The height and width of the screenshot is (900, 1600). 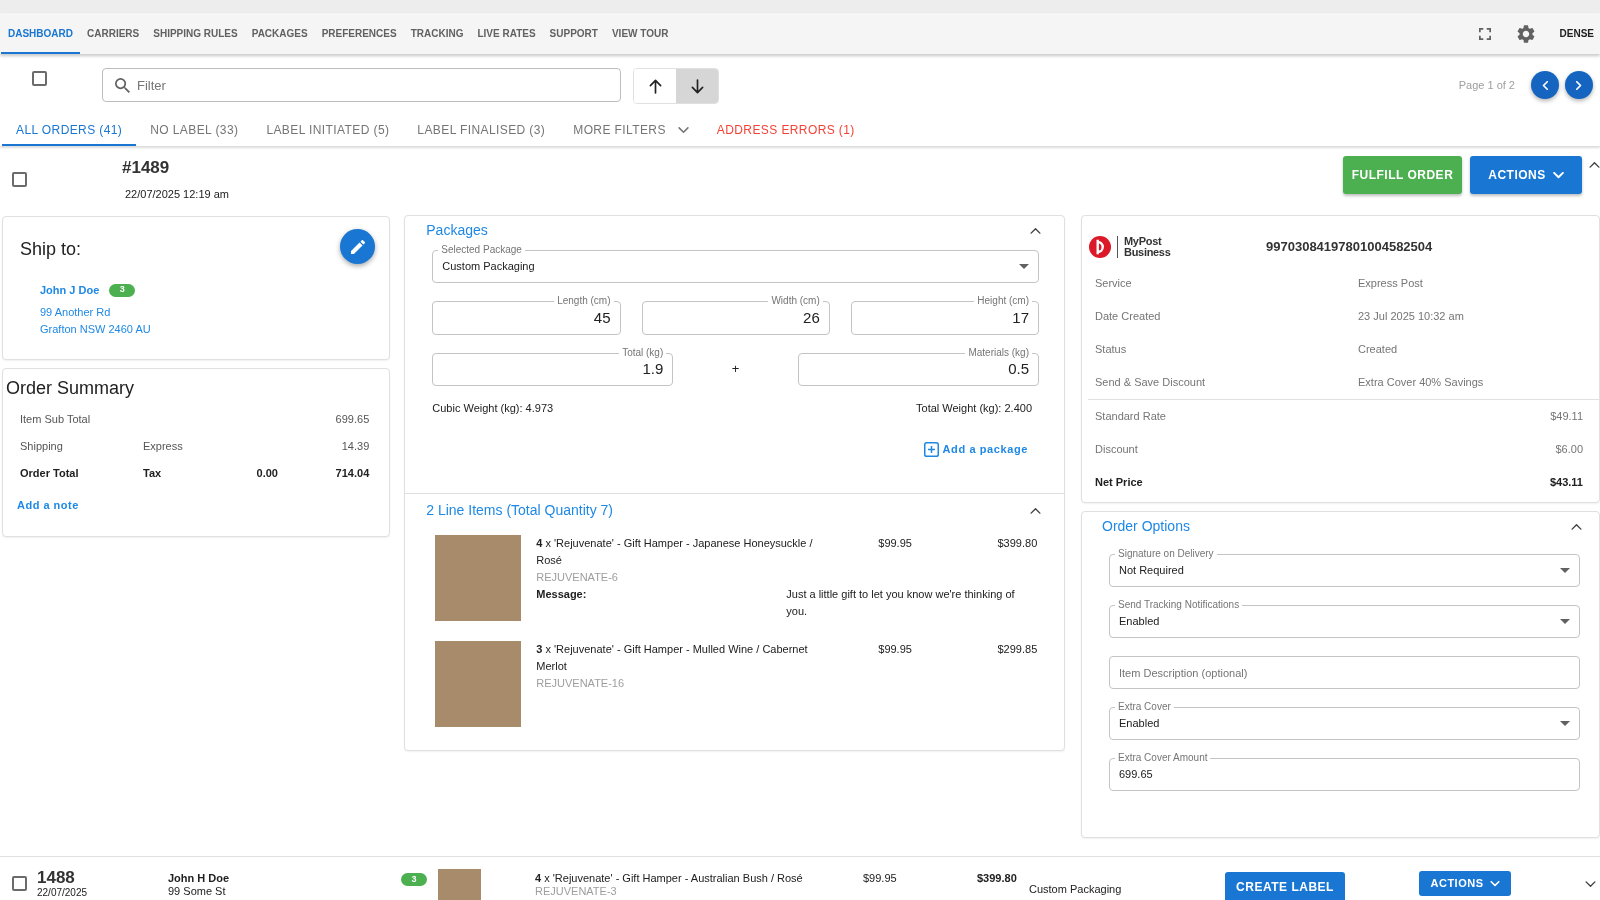 I want to click on search-icon, so click(x=122, y=85).